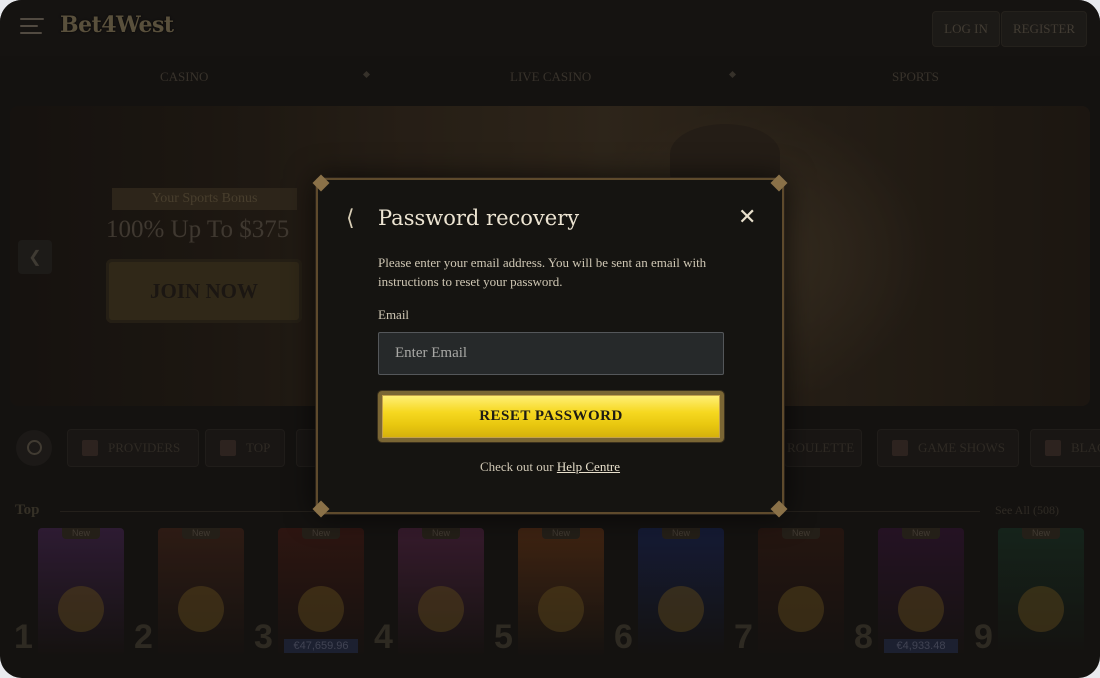  Describe the element at coordinates (350, 219) in the screenshot. I see `back-icon: ⟨` at that location.